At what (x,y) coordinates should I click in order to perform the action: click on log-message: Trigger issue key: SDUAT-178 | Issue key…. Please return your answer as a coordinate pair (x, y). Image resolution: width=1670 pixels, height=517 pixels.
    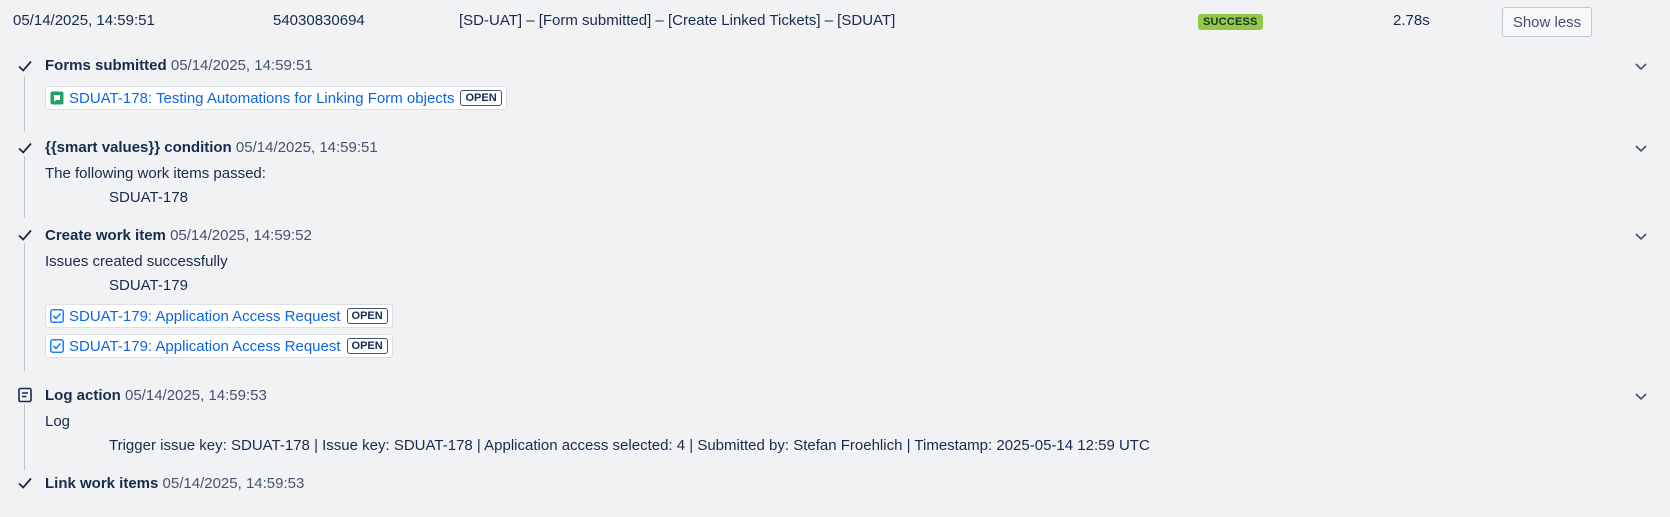
    Looking at the image, I should click on (629, 445).